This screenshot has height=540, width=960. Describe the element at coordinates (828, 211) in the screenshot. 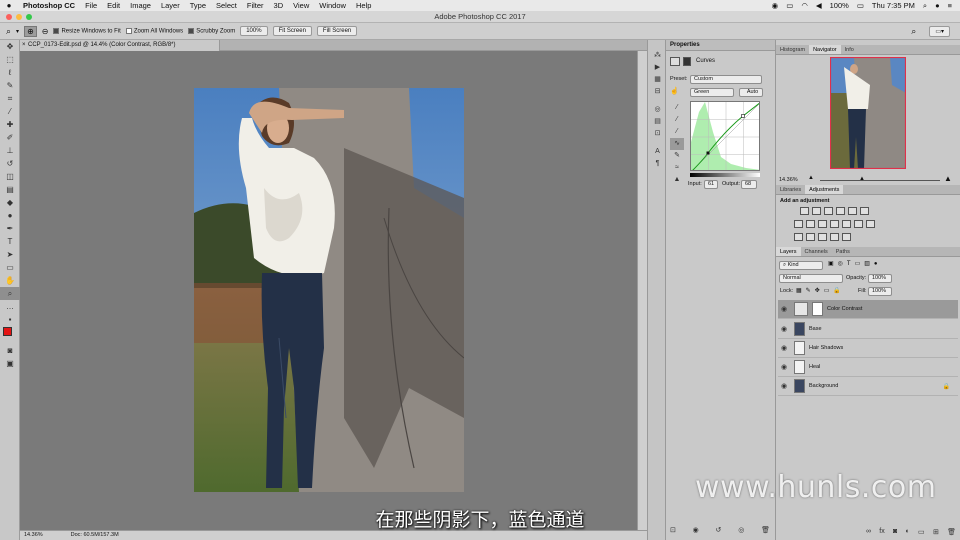

I see `curves-icon` at that location.